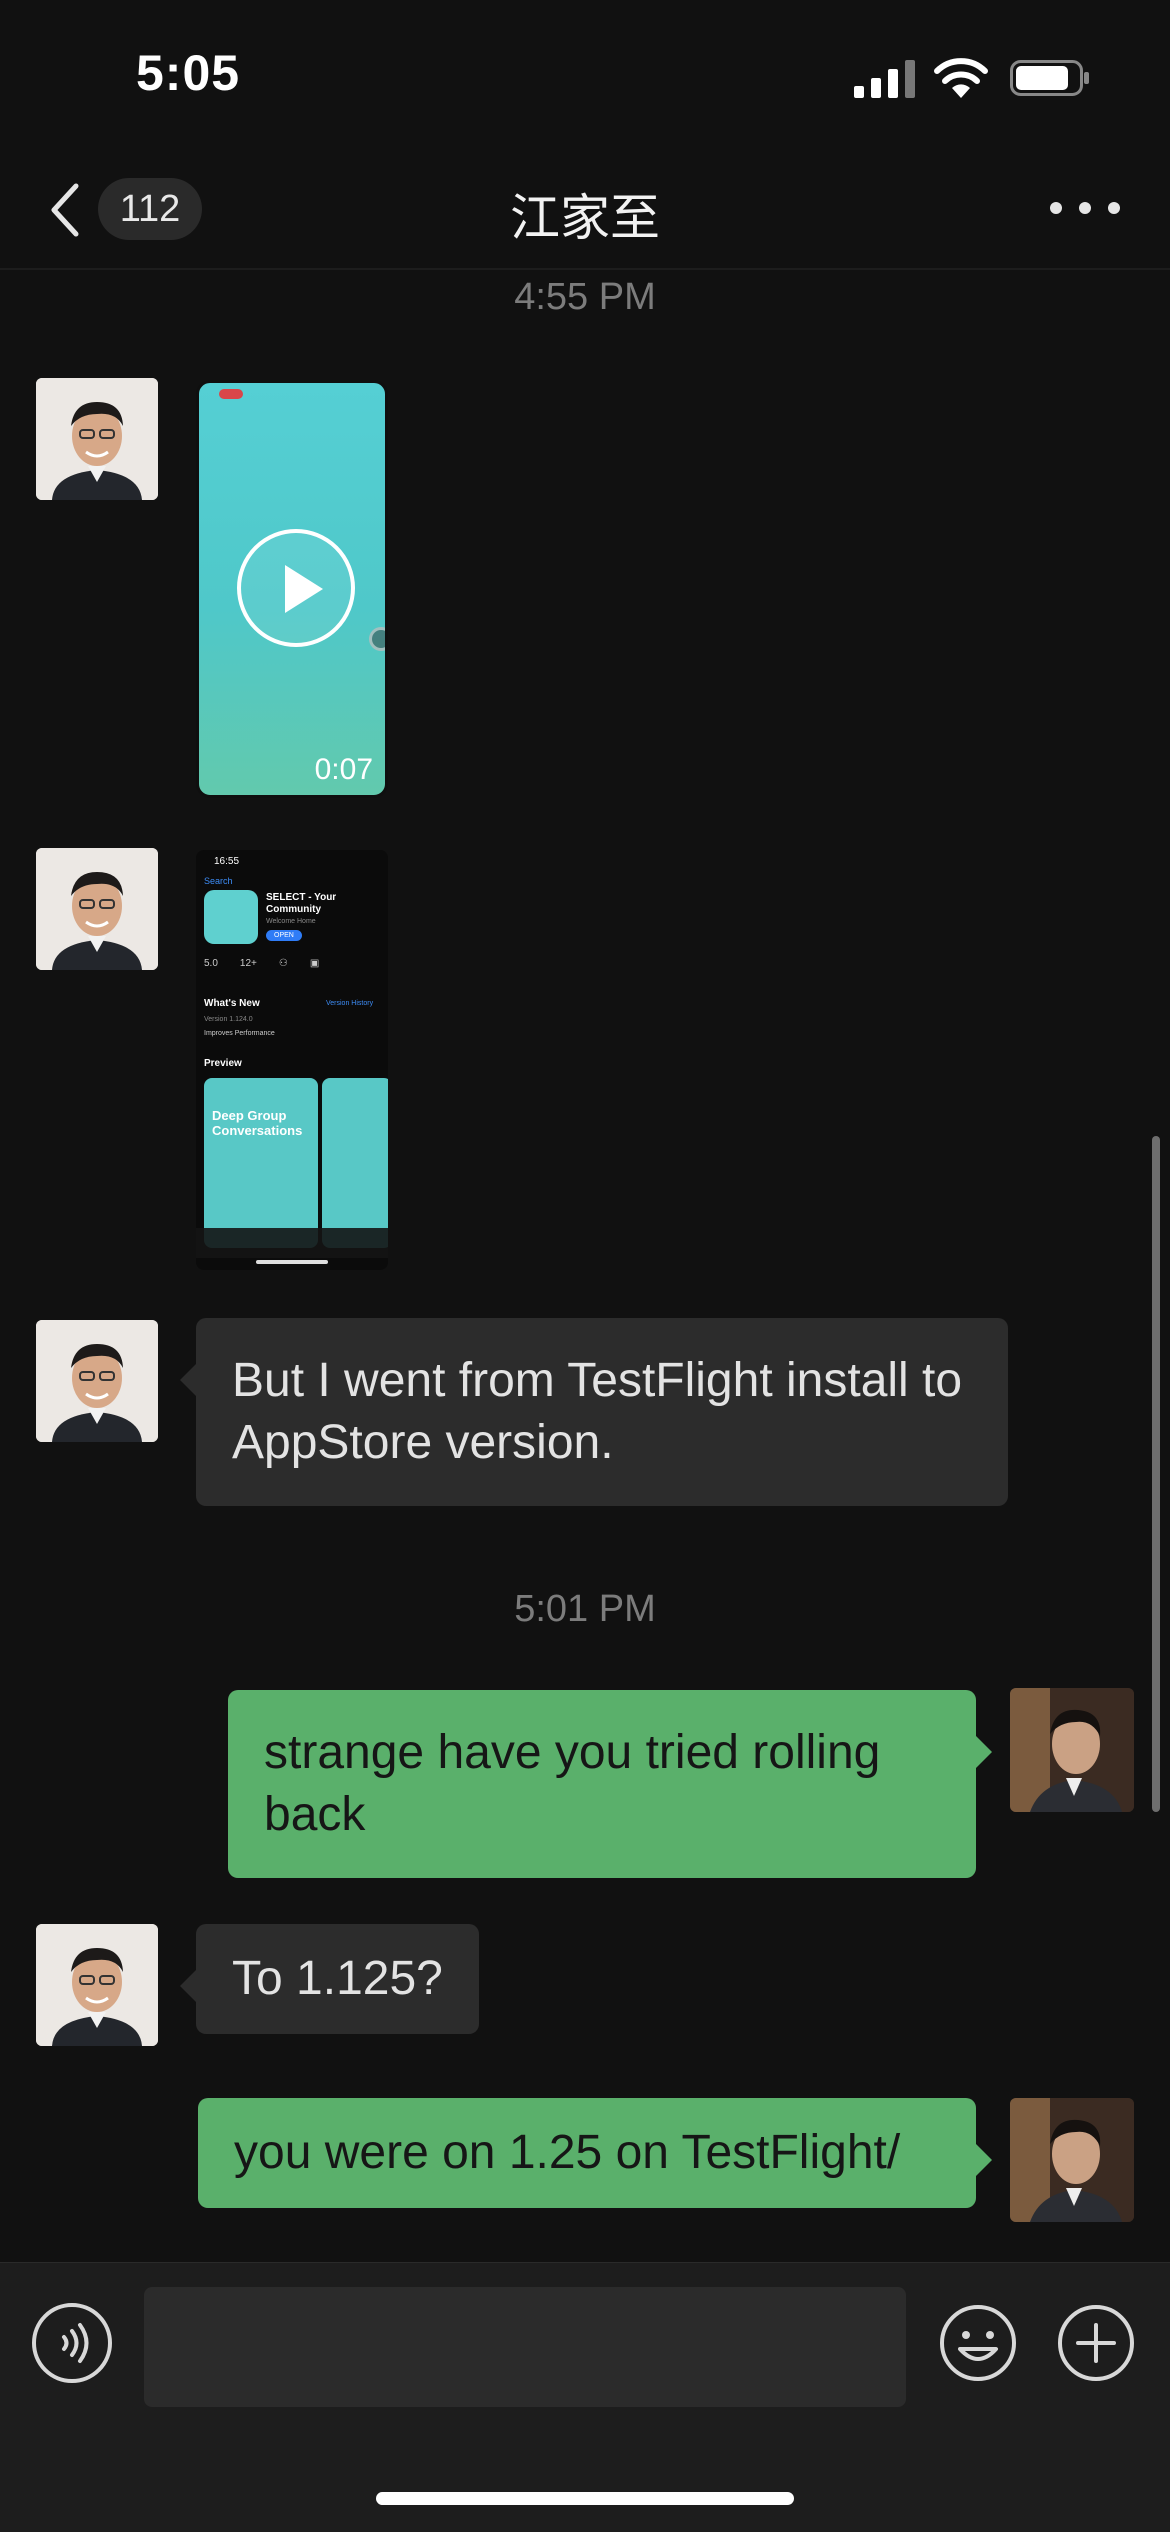  Describe the element at coordinates (283, 963) in the screenshot. I see `screenshot-stat: ⚇` at that location.